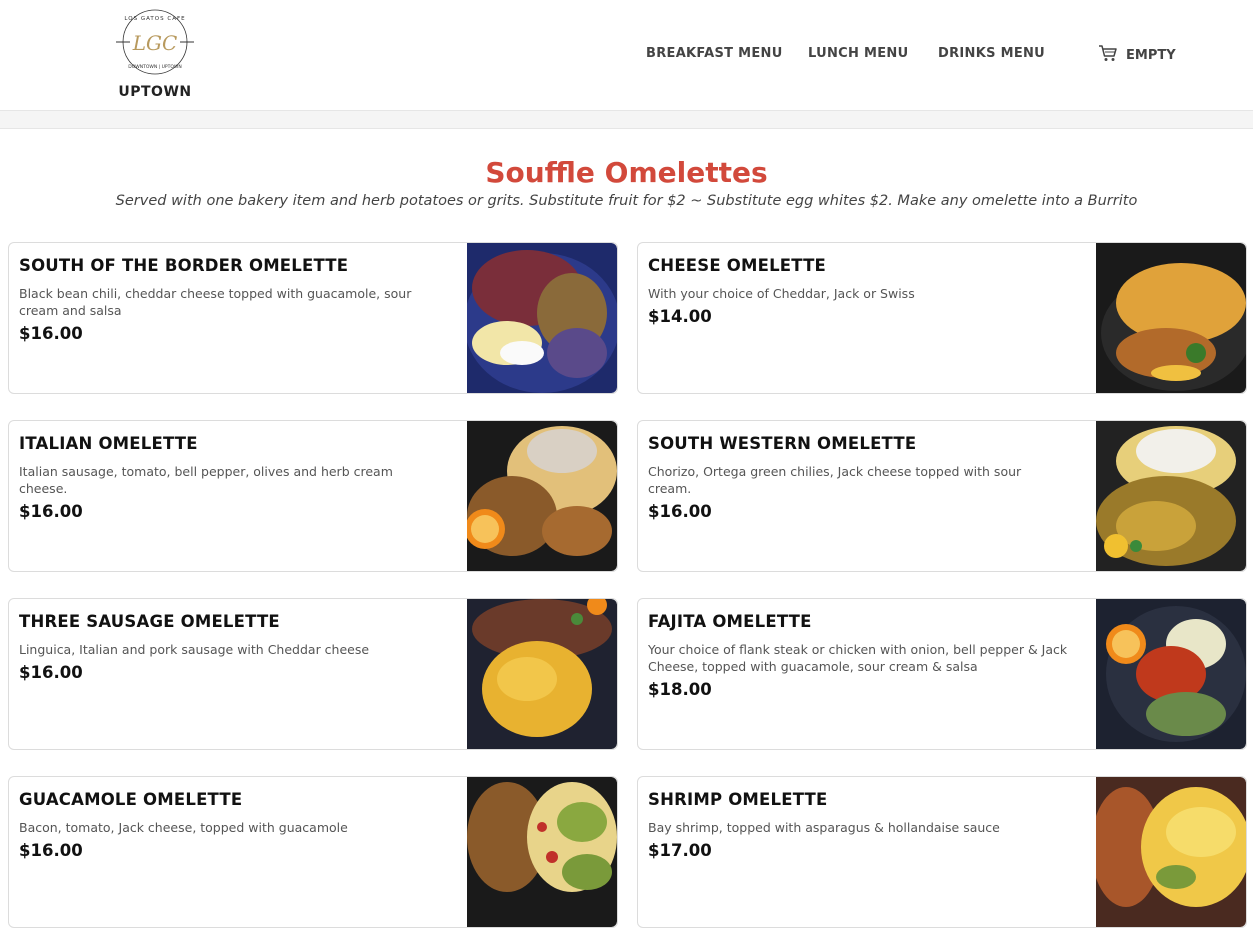 The image size is (1253, 928). What do you see at coordinates (738, 799) in the screenshot?
I see `item-name: SHRIMP OMELETTE` at bounding box center [738, 799].